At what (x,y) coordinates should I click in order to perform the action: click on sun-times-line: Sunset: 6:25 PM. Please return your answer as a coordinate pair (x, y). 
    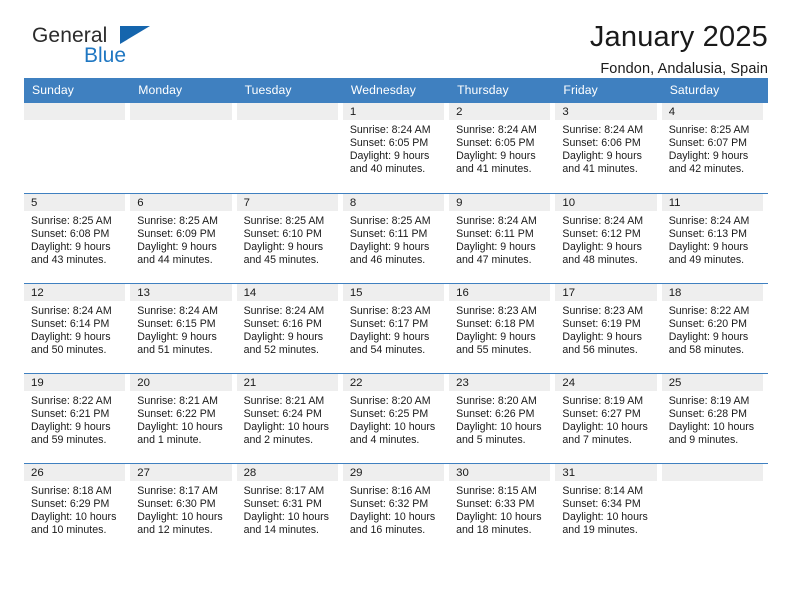
    Looking at the image, I should click on (389, 413).